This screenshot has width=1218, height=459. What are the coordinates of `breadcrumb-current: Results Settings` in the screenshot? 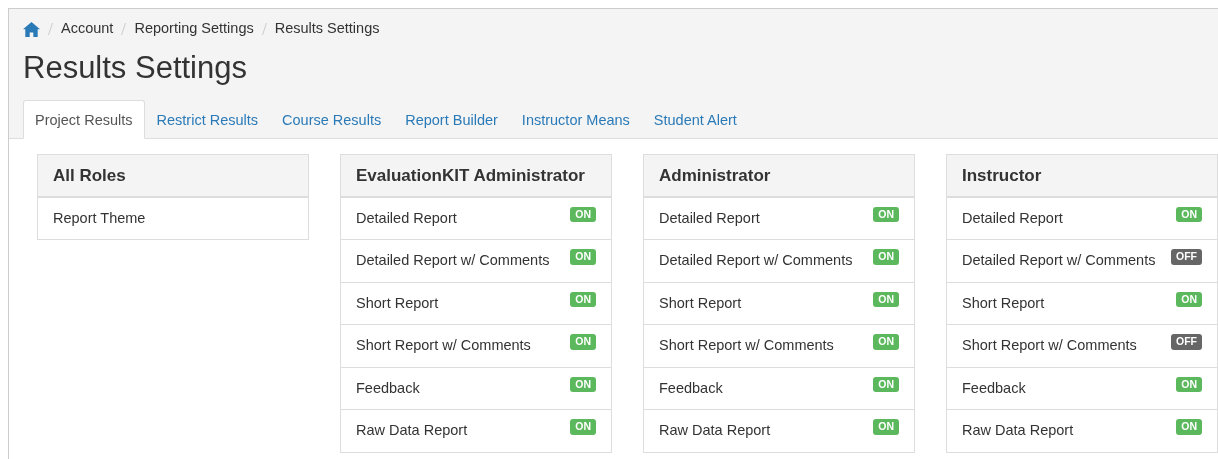 It's located at (327, 29).